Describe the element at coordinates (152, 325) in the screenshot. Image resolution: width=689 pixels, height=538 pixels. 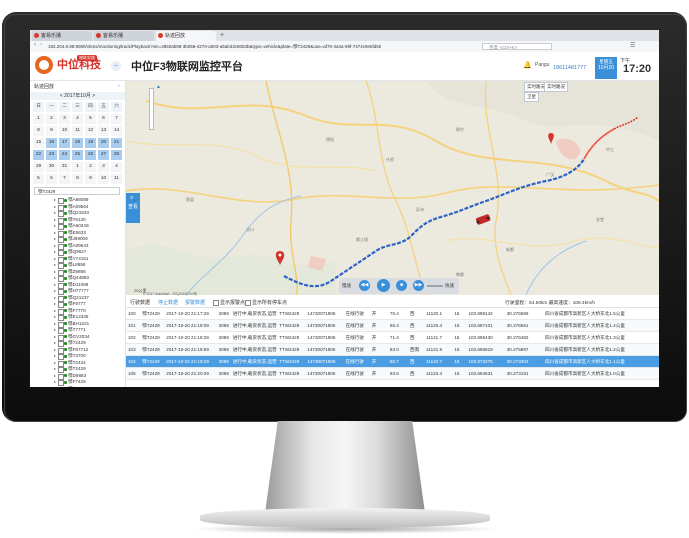
I see `table-cell: 鄂T2429` at that location.